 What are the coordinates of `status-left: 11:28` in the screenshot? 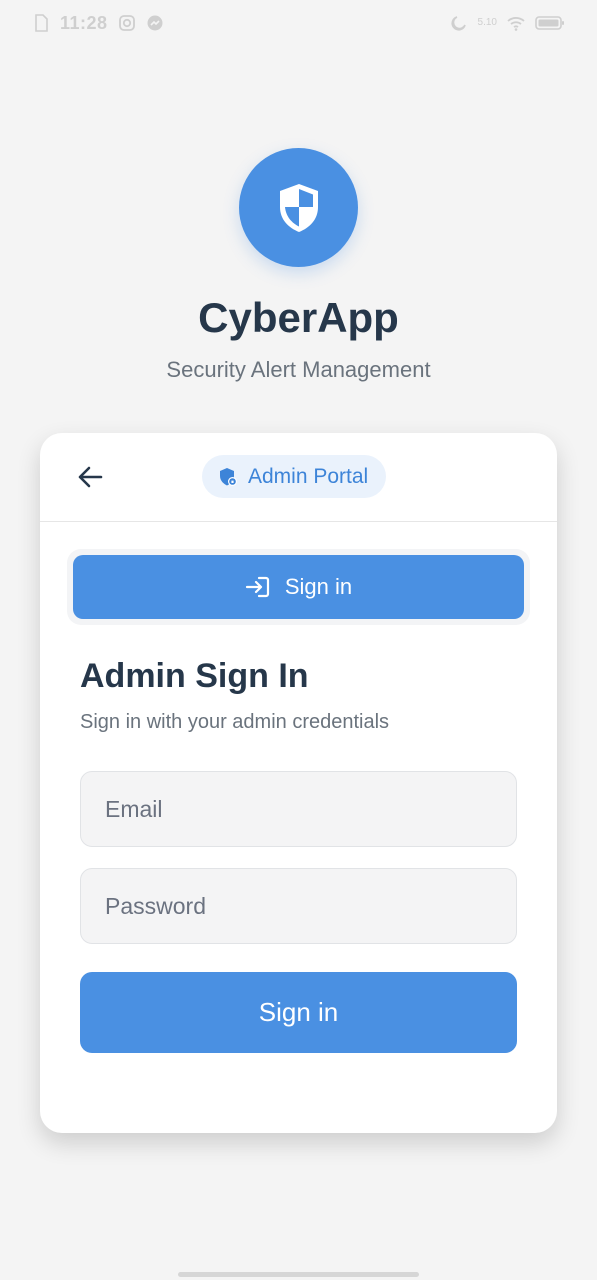 It's located at (98, 23).